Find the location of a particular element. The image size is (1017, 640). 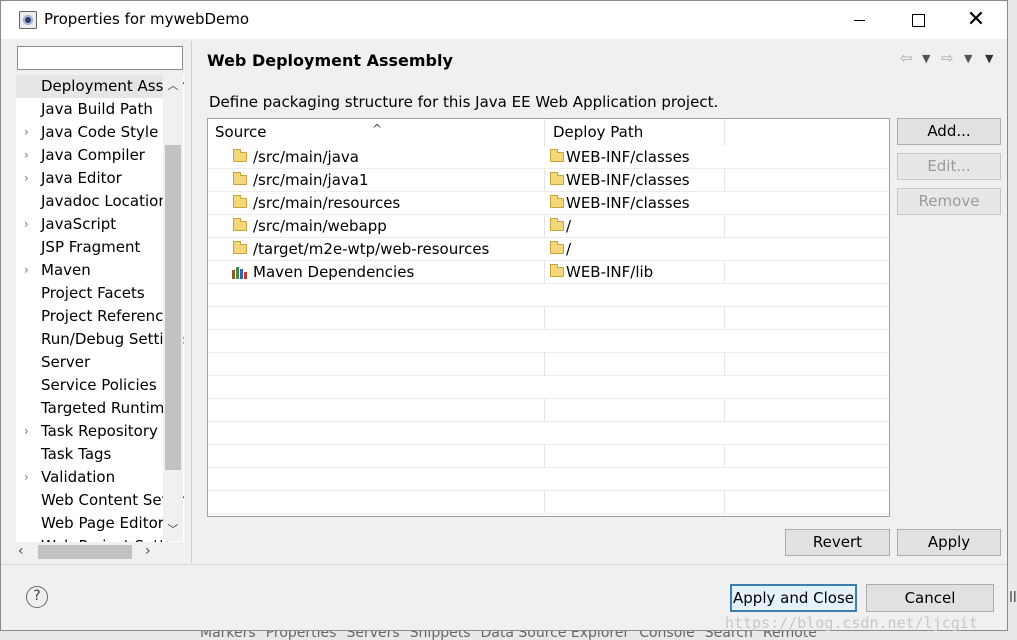

table-row: /target/m2e-wtp/web-resources / is located at coordinates (548, 249).